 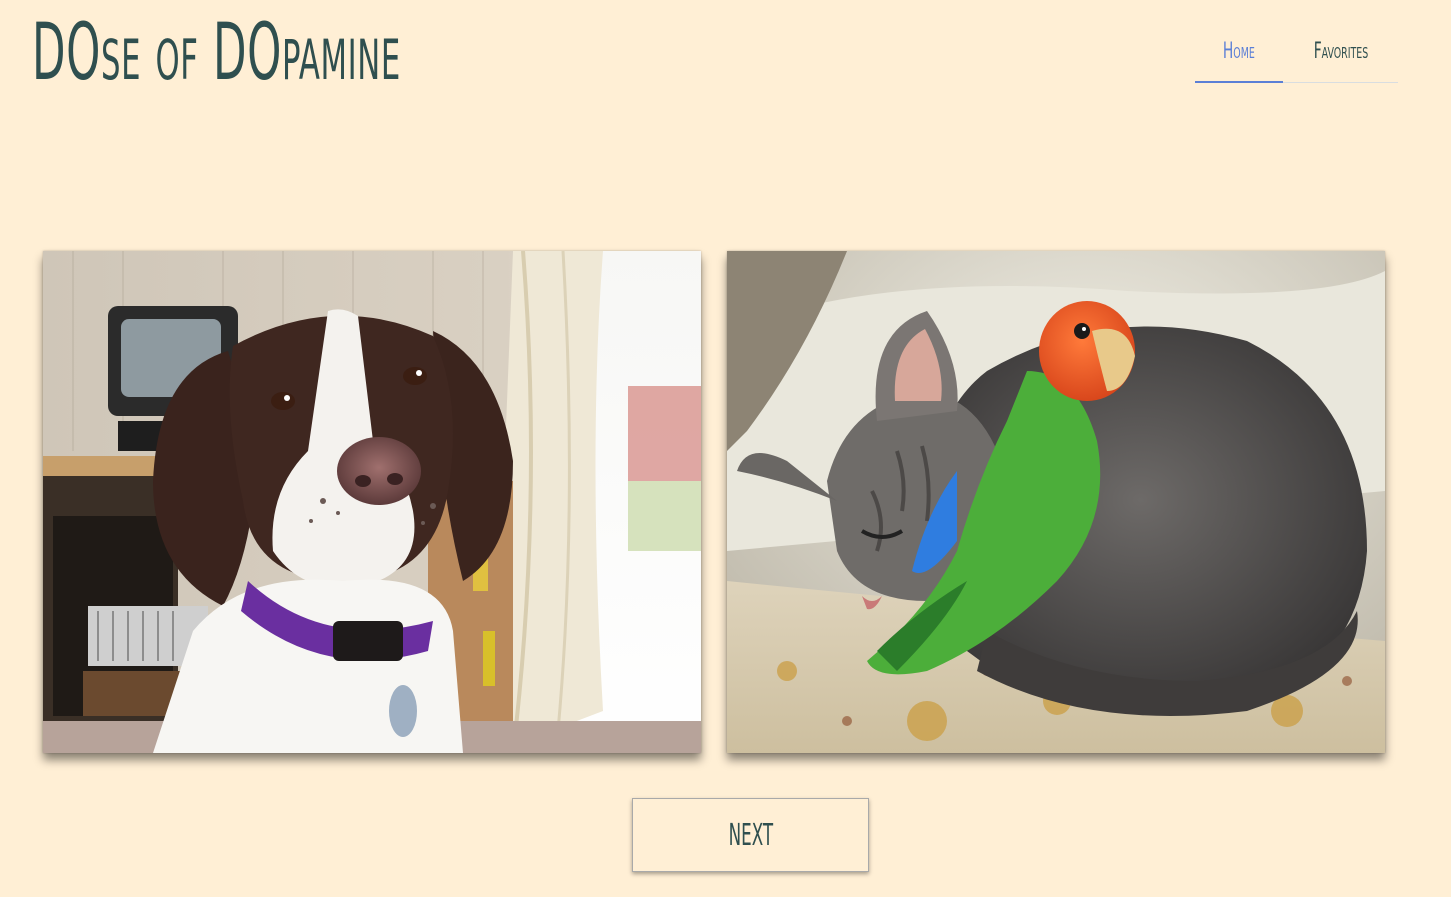 I want to click on nav-favorites-label: Favorites, so click(x=1340, y=51).